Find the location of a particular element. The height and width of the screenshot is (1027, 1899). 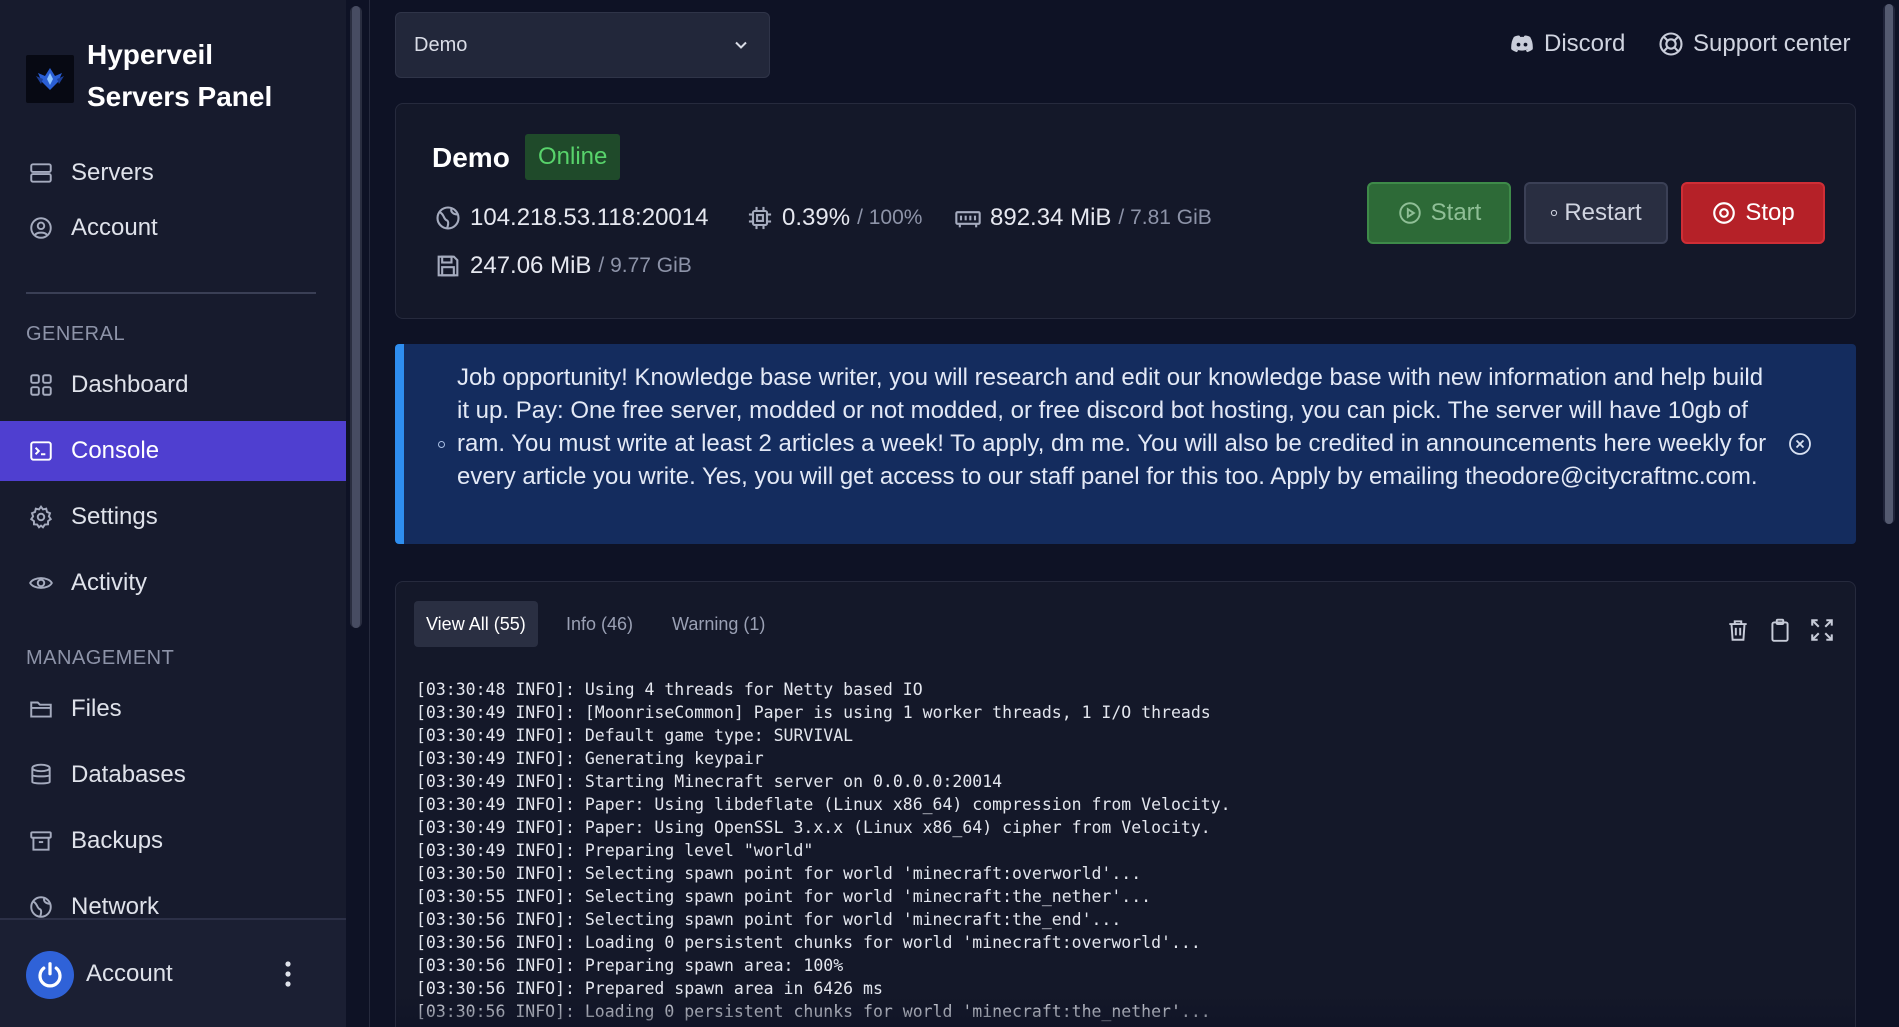

sidebar-item-label: Activity is located at coordinates (109, 582).